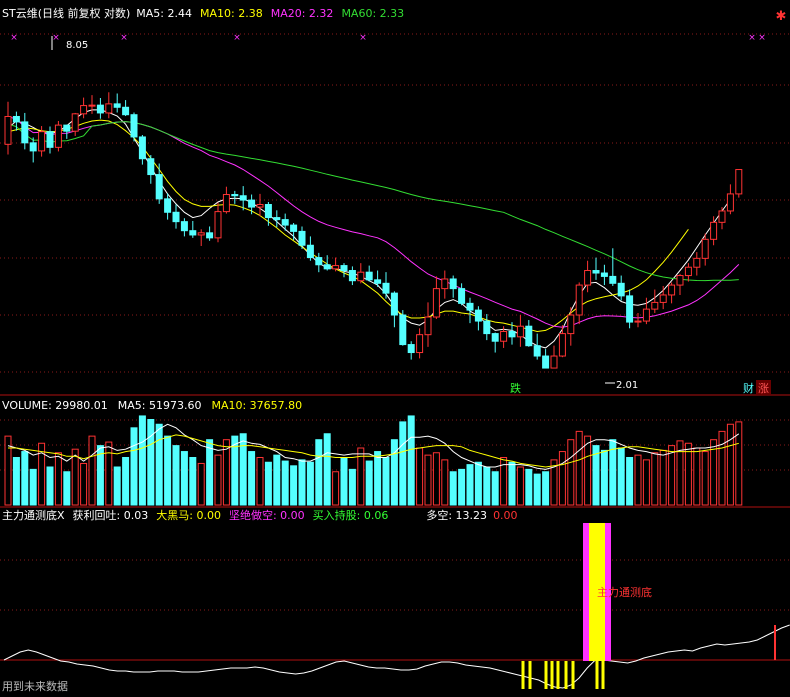 The image size is (790, 697). What do you see at coordinates (33, 515) in the screenshot?
I see `indicator-legend-item: 主力通测底X` at bounding box center [33, 515].